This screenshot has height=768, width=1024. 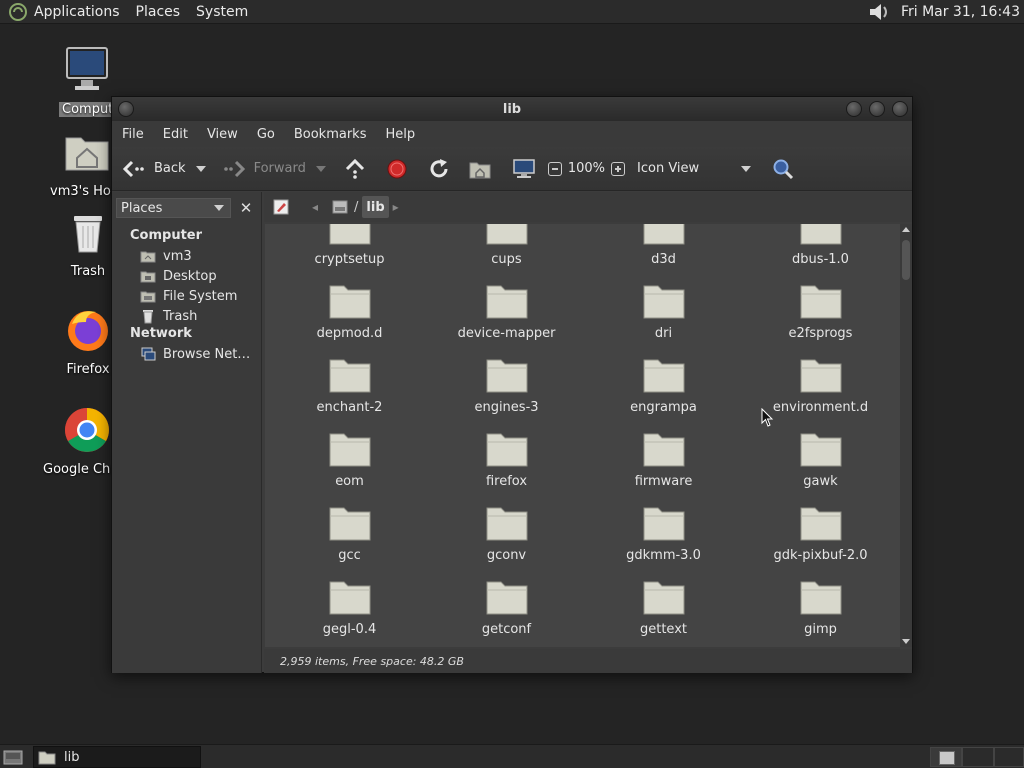 What do you see at coordinates (186, 256) in the screenshot?
I see `sidebar-item-vm3: vm3` at bounding box center [186, 256].